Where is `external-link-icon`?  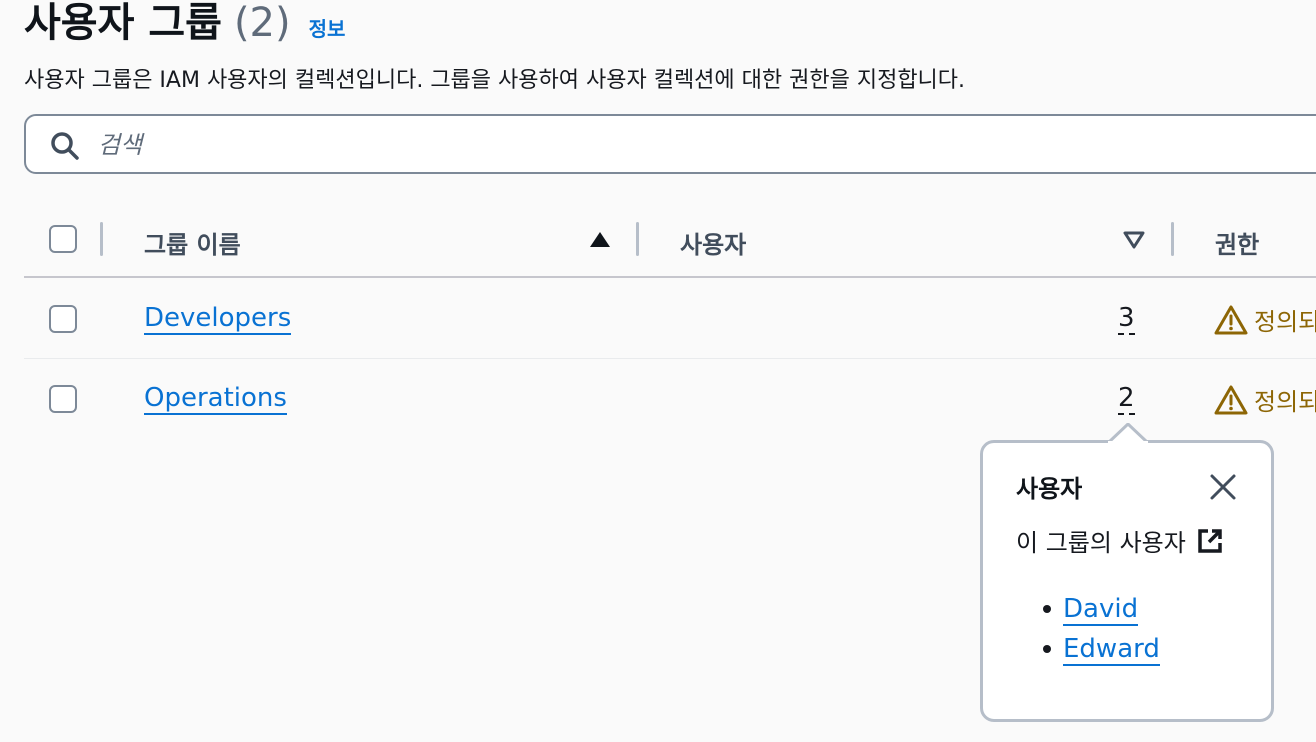 external-link-icon is located at coordinates (1210, 540).